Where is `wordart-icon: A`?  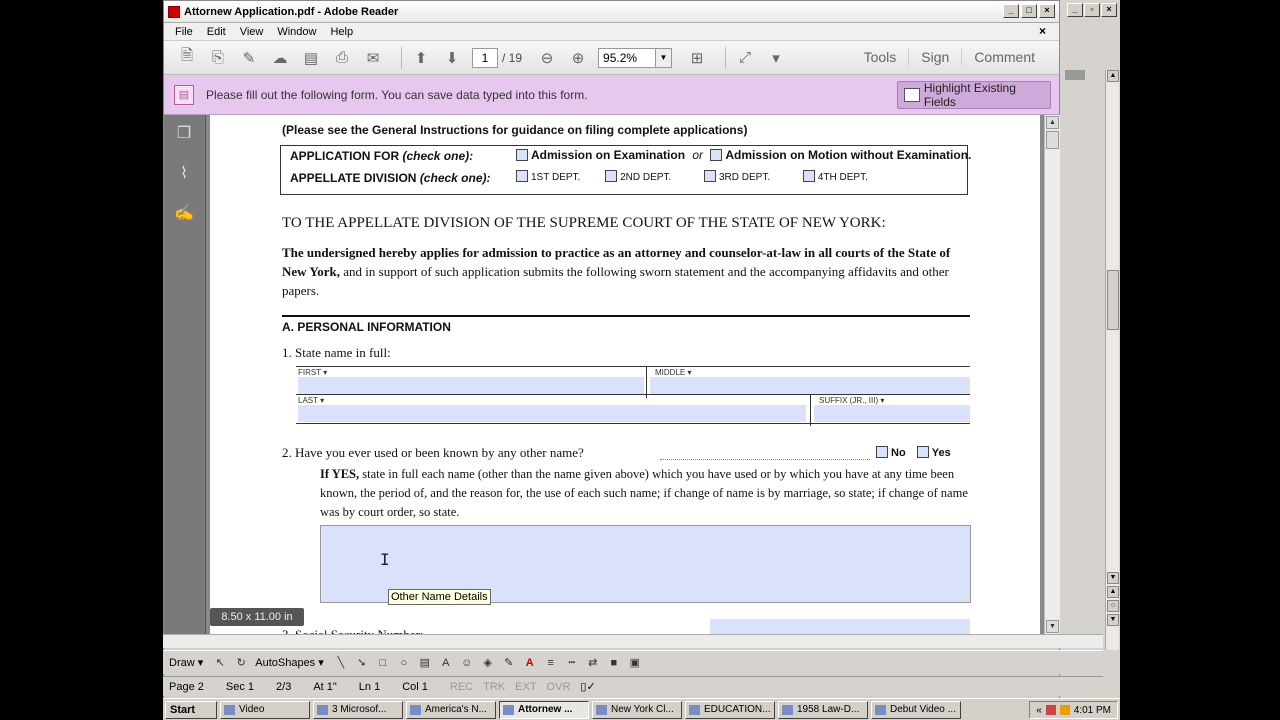 wordart-icon: A is located at coordinates (446, 663).